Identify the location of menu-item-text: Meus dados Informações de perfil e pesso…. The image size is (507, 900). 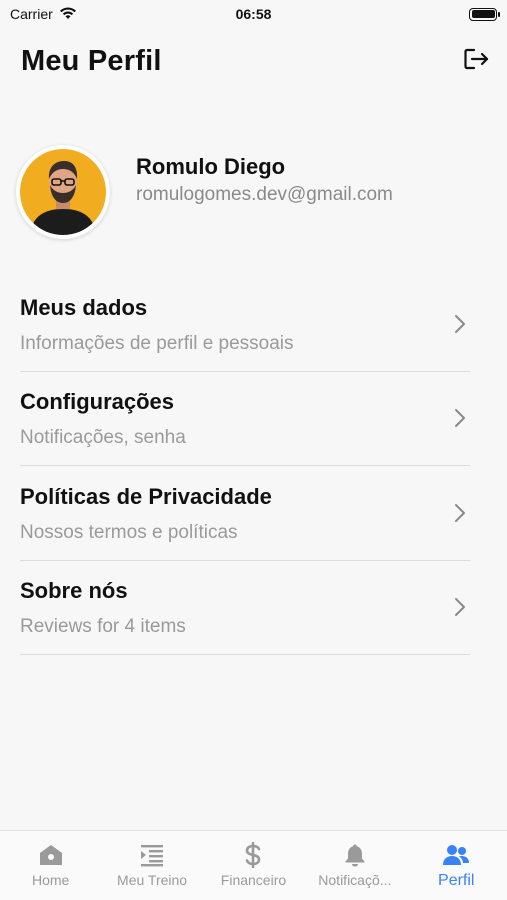
(157, 324).